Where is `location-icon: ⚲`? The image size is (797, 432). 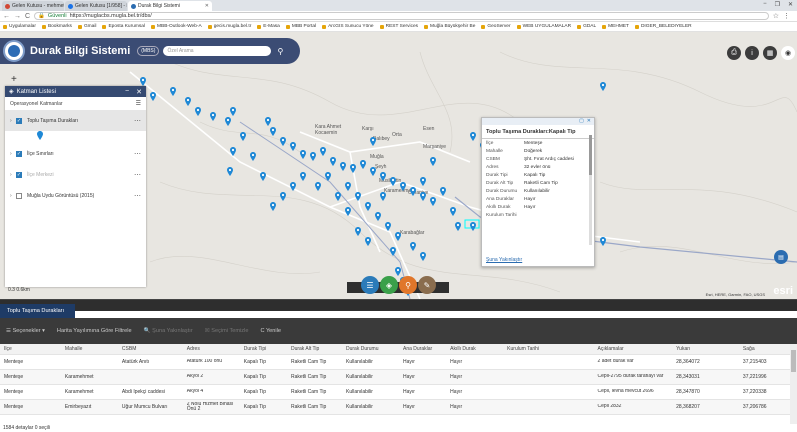
location-icon: ⚲ is located at coordinates (408, 285).